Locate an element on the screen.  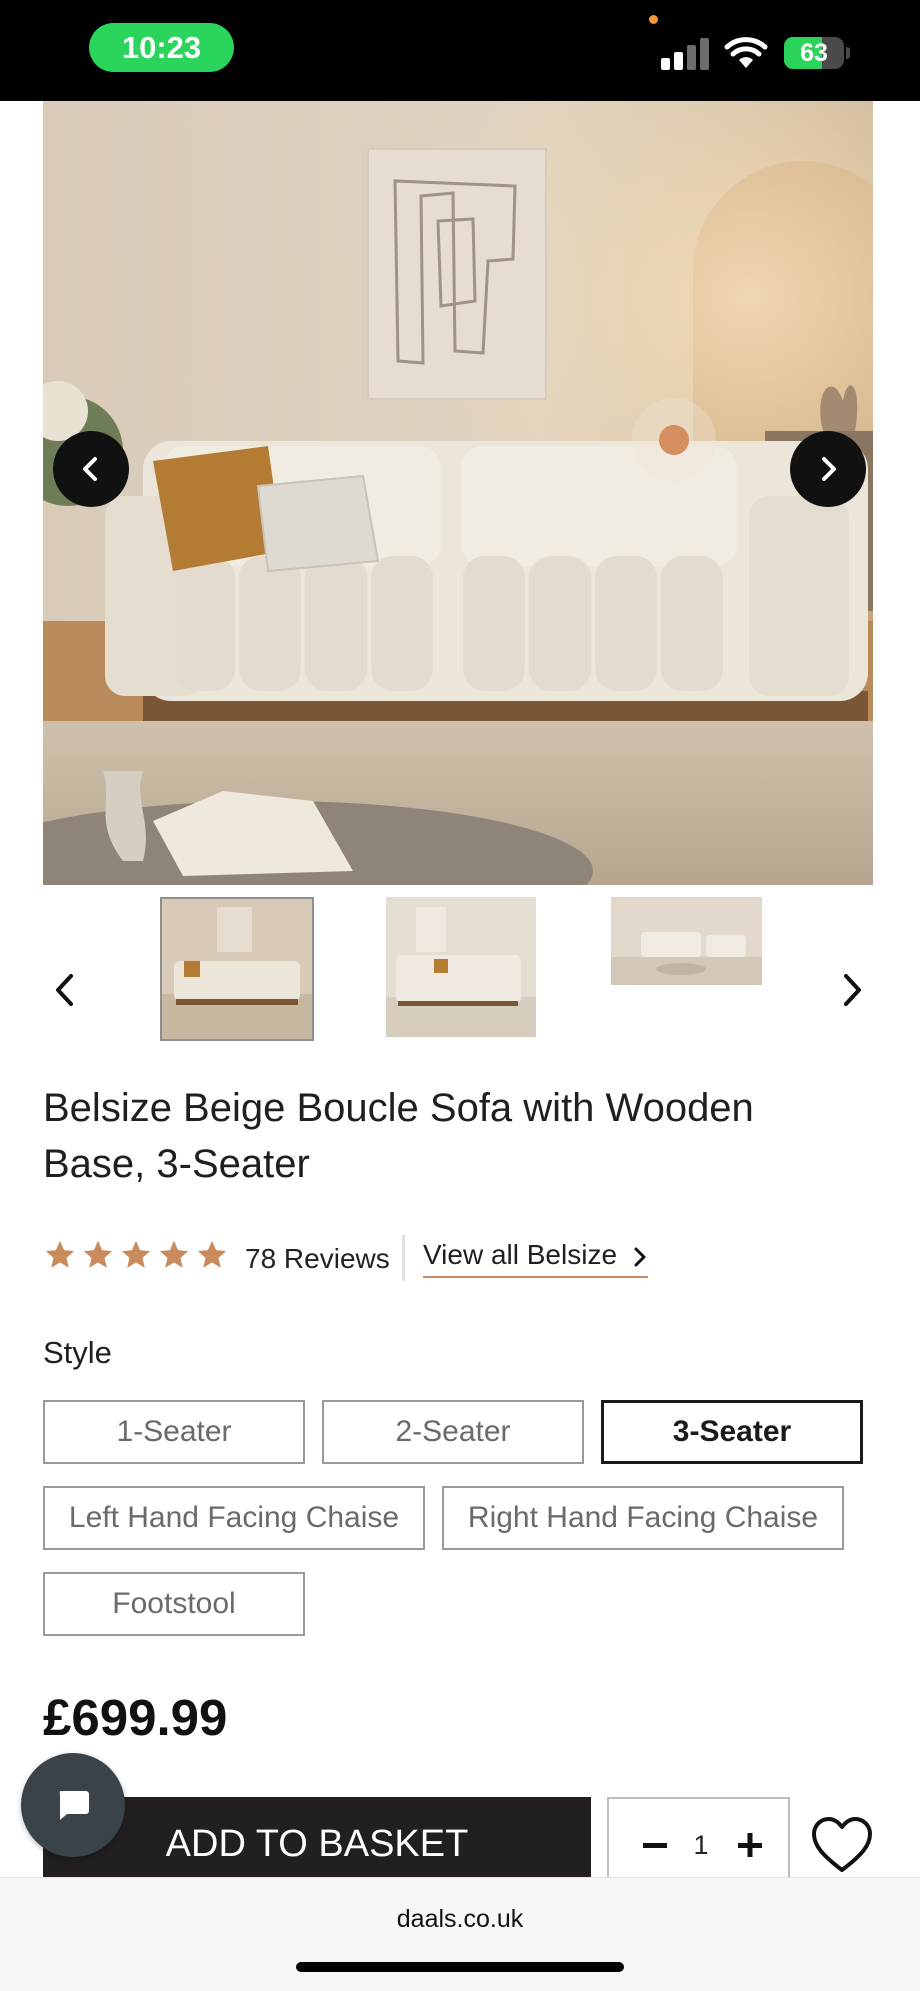
hero-next-button is located at coordinates (828, 469).